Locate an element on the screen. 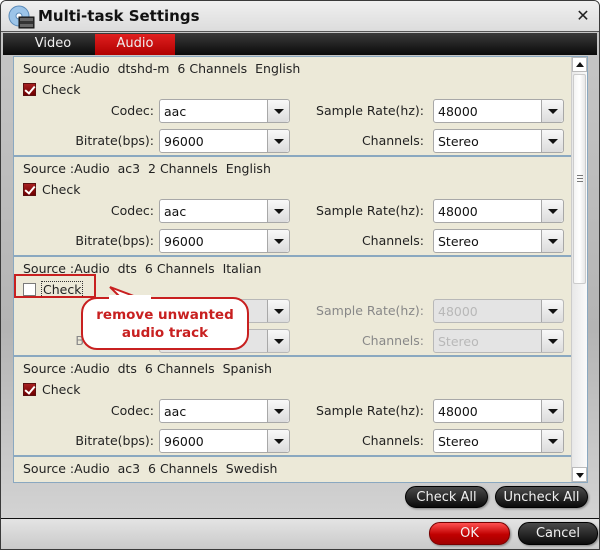 The image size is (600, 550). app-disc-icon is located at coordinates (21, 17).